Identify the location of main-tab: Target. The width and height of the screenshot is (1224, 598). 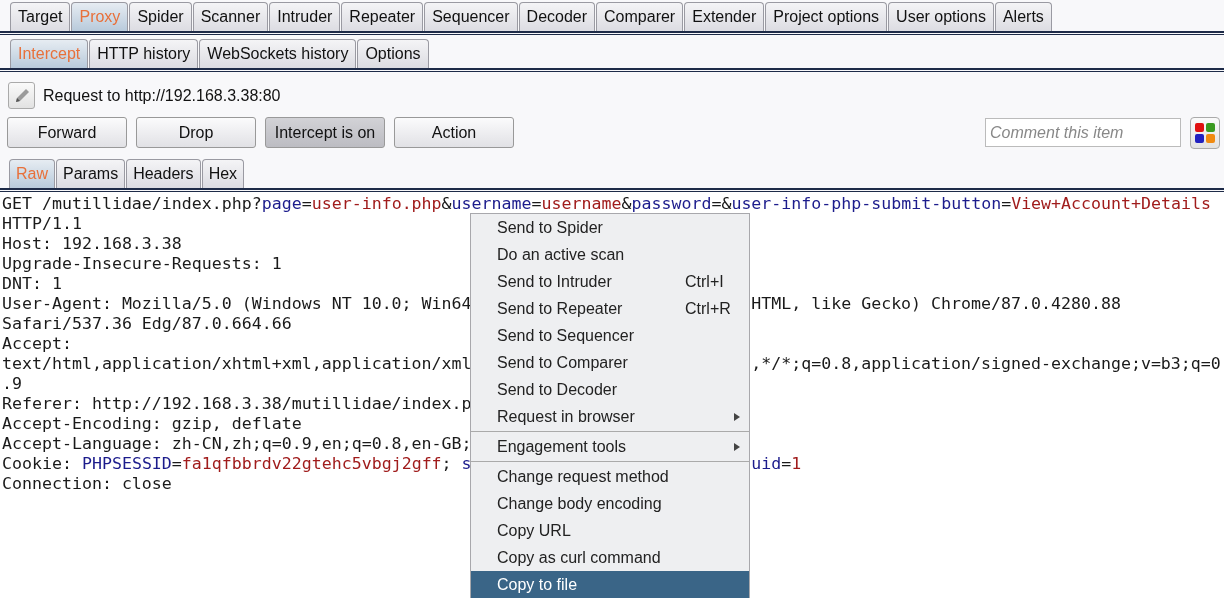
(40, 16).